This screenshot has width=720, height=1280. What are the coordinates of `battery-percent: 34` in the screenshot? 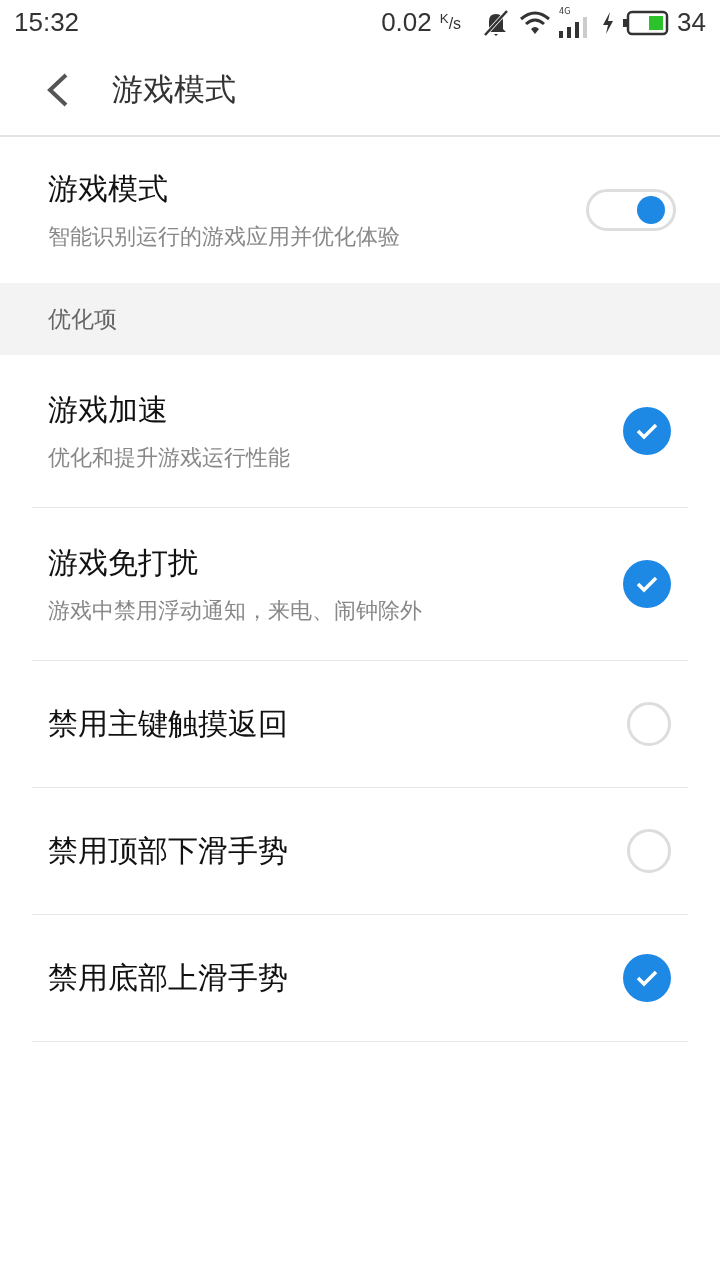 It's located at (691, 22).